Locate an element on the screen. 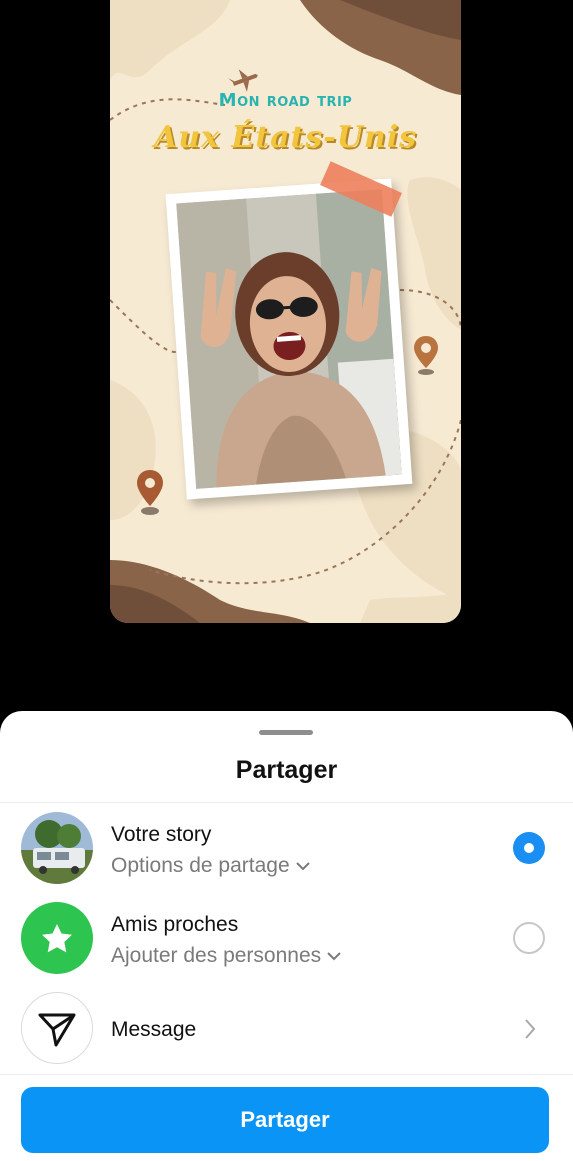 This screenshot has height=1161, width=573. option-title: Message is located at coordinates (154, 1029).